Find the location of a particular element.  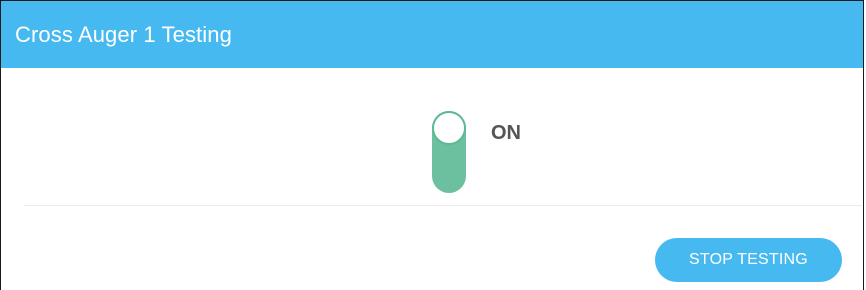

auger-toggle-switch is located at coordinates (449, 152).